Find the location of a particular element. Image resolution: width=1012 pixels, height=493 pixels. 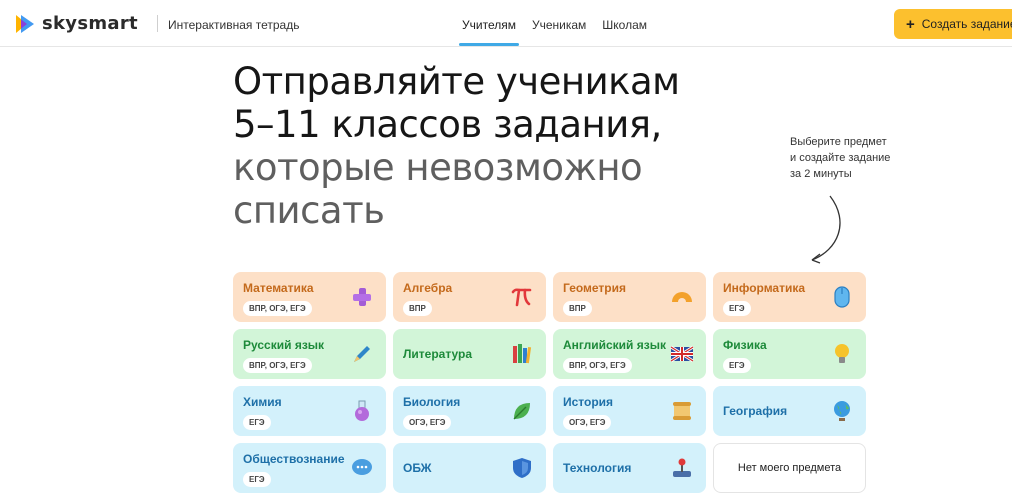

books-icon is located at coordinates (522, 354).